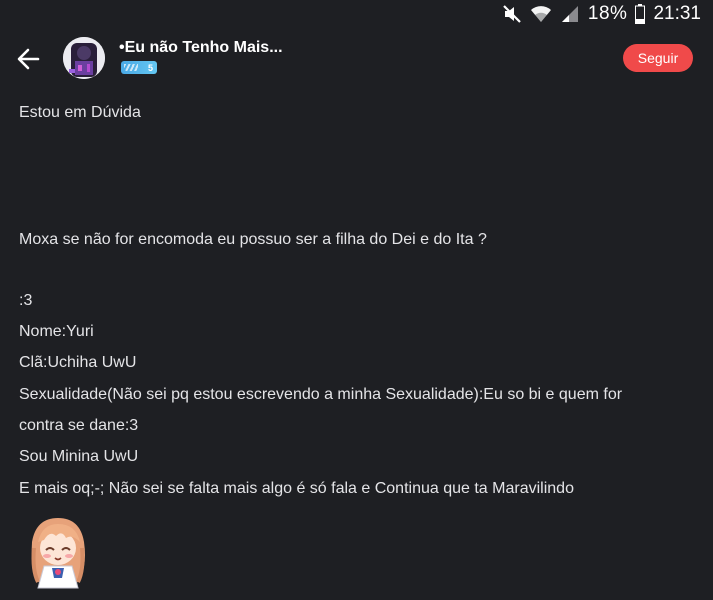  Describe the element at coordinates (356, 61) in the screenshot. I see `post-header: •Eu não Tenho Mais... 5 Seguir` at that location.